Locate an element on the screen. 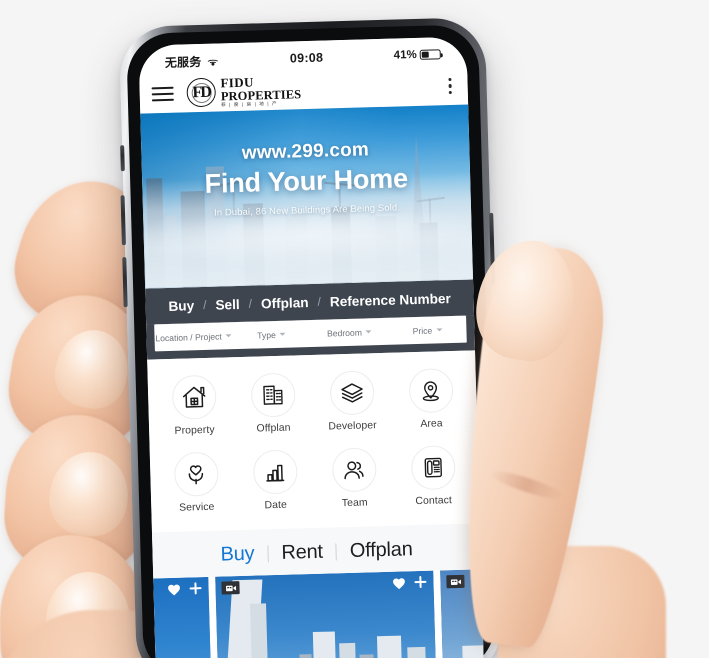 This screenshot has width=709, height=658. filter-label: Location / Project is located at coordinates (188, 336).